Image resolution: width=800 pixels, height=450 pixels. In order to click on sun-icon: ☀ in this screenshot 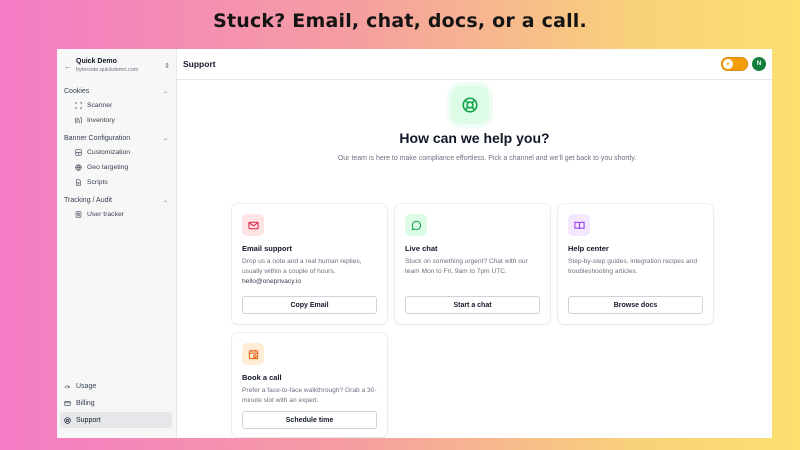, I will do `click(728, 64)`.